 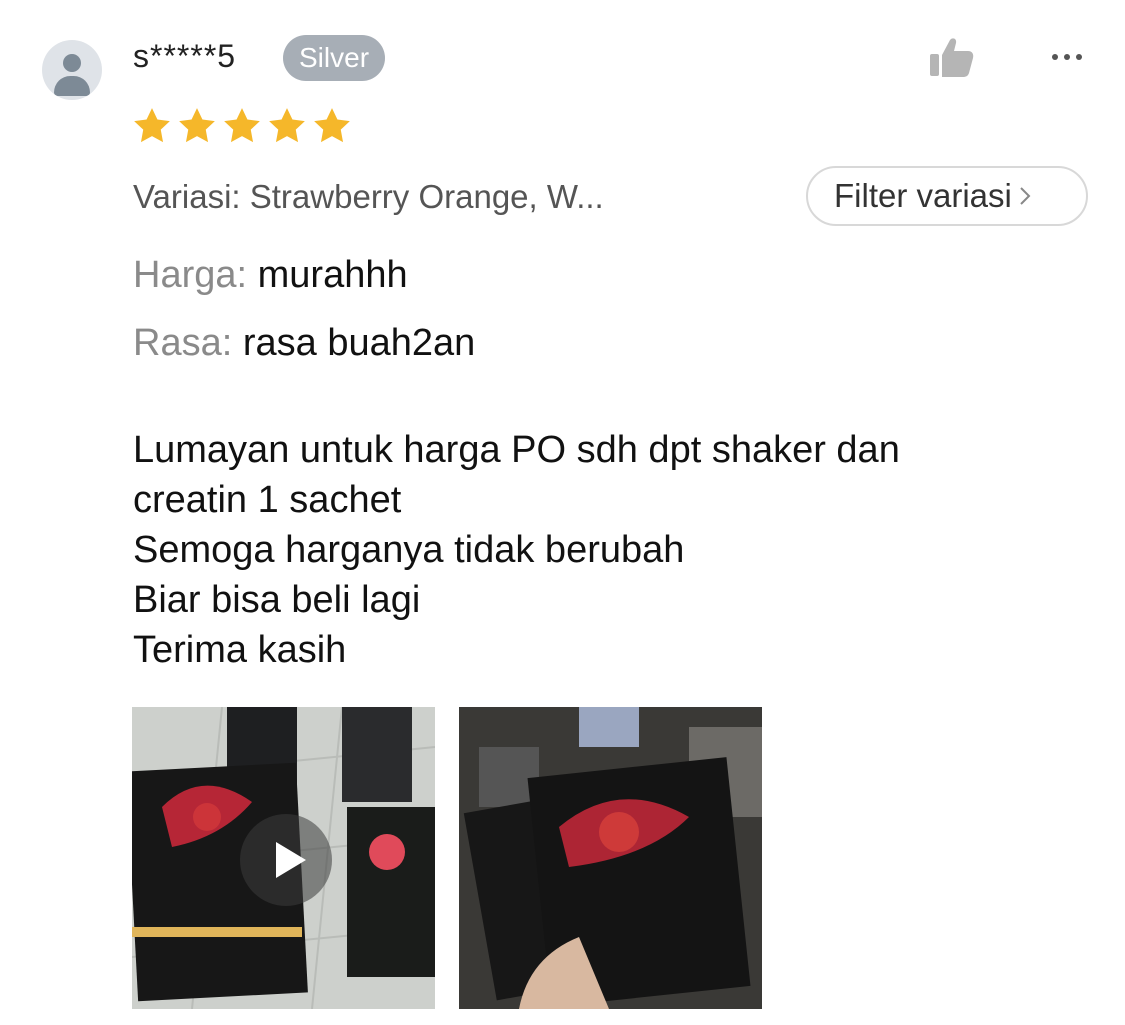 I want to click on play-button, so click(x=286, y=860).